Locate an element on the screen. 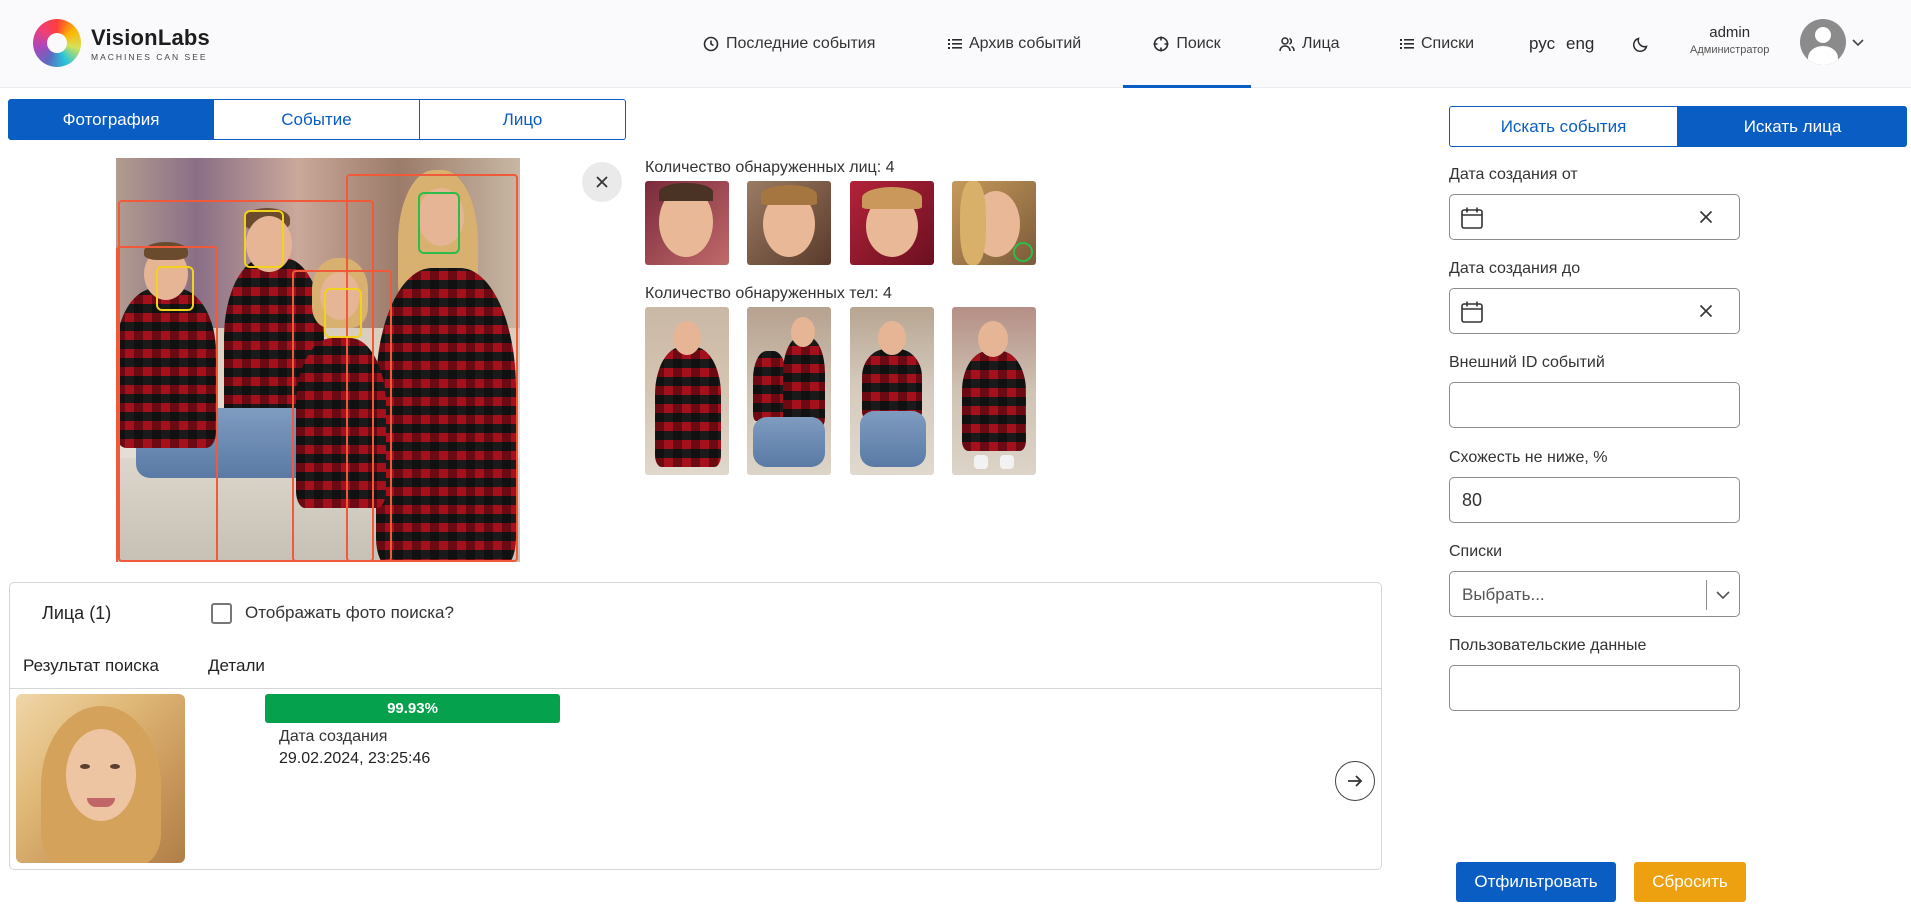 The width and height of the screenshot is (1911, 914). face-box-selected is located at coordinates (439, 223).